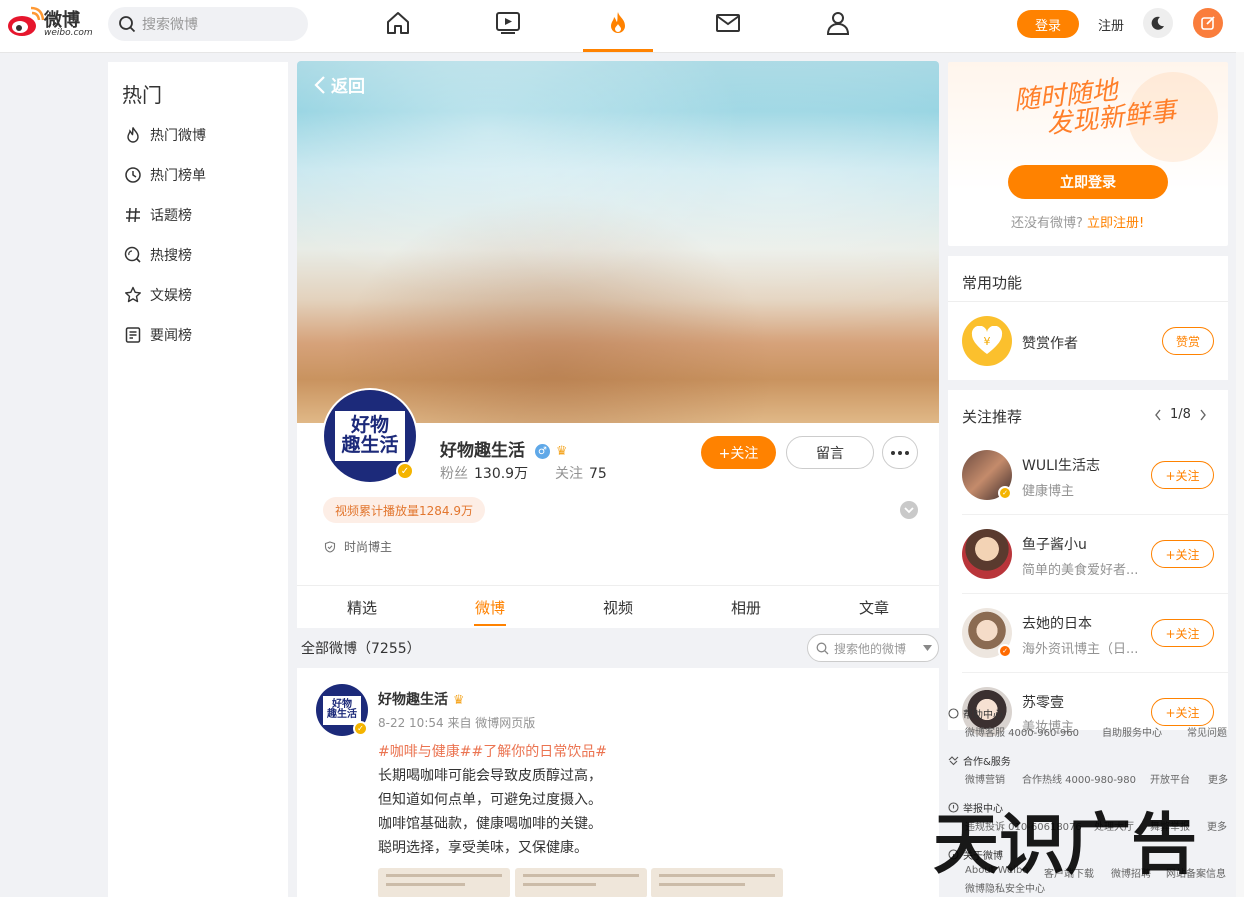 This screenshot has height=897, width=1244. I want to click on sidebar-item-hot-weibo: 热门微博, so click(165, 135).